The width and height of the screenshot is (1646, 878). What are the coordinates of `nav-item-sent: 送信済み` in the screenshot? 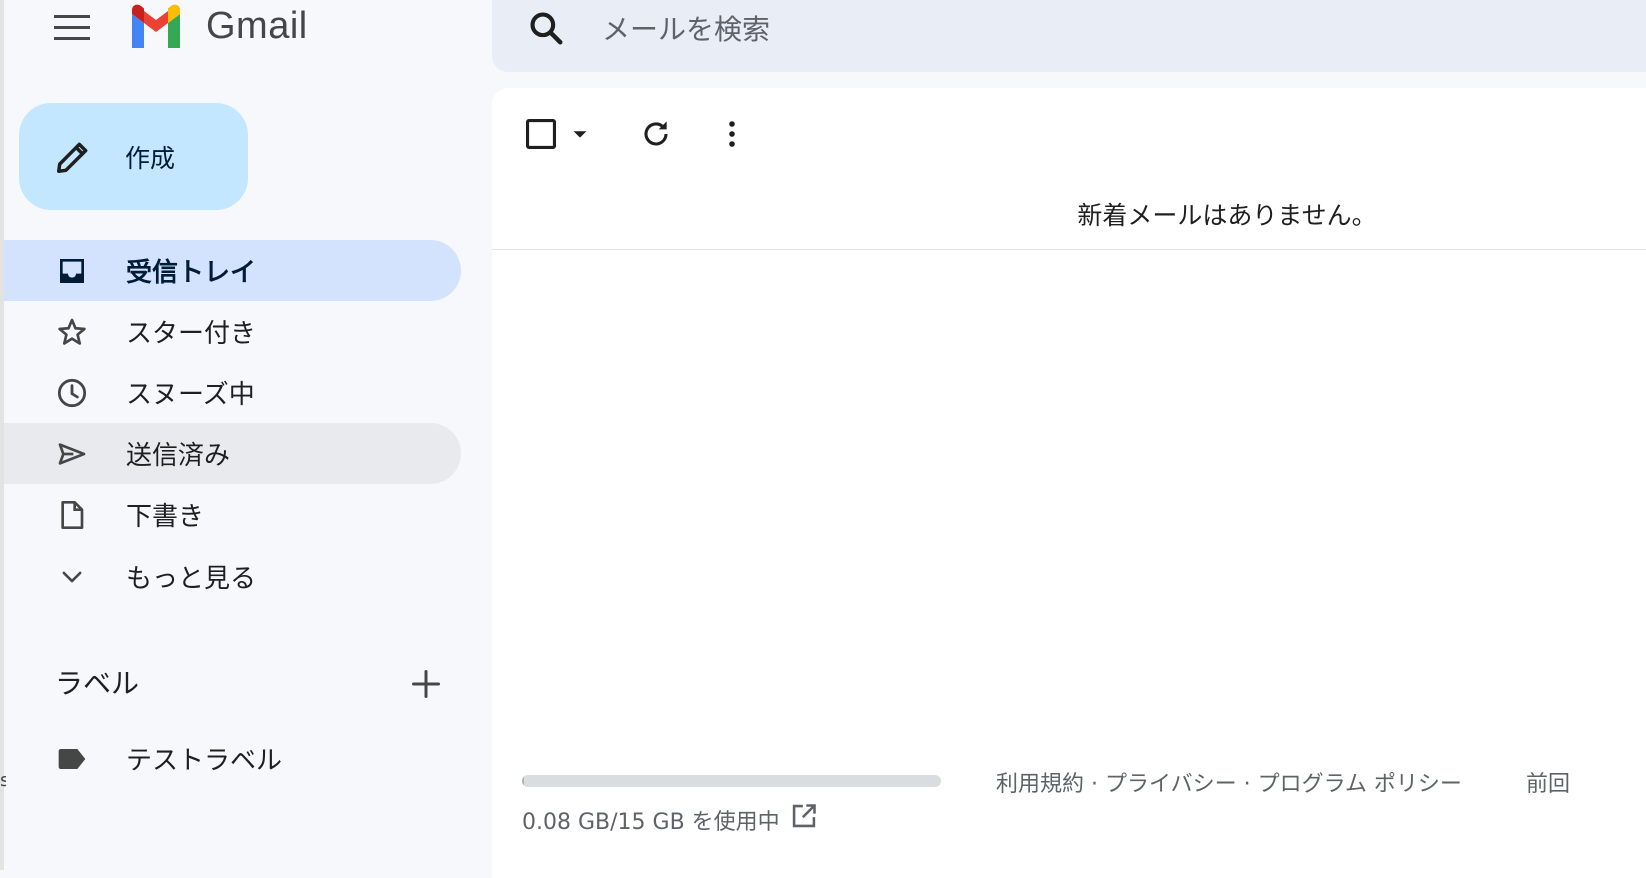 It's located at (232, 453).